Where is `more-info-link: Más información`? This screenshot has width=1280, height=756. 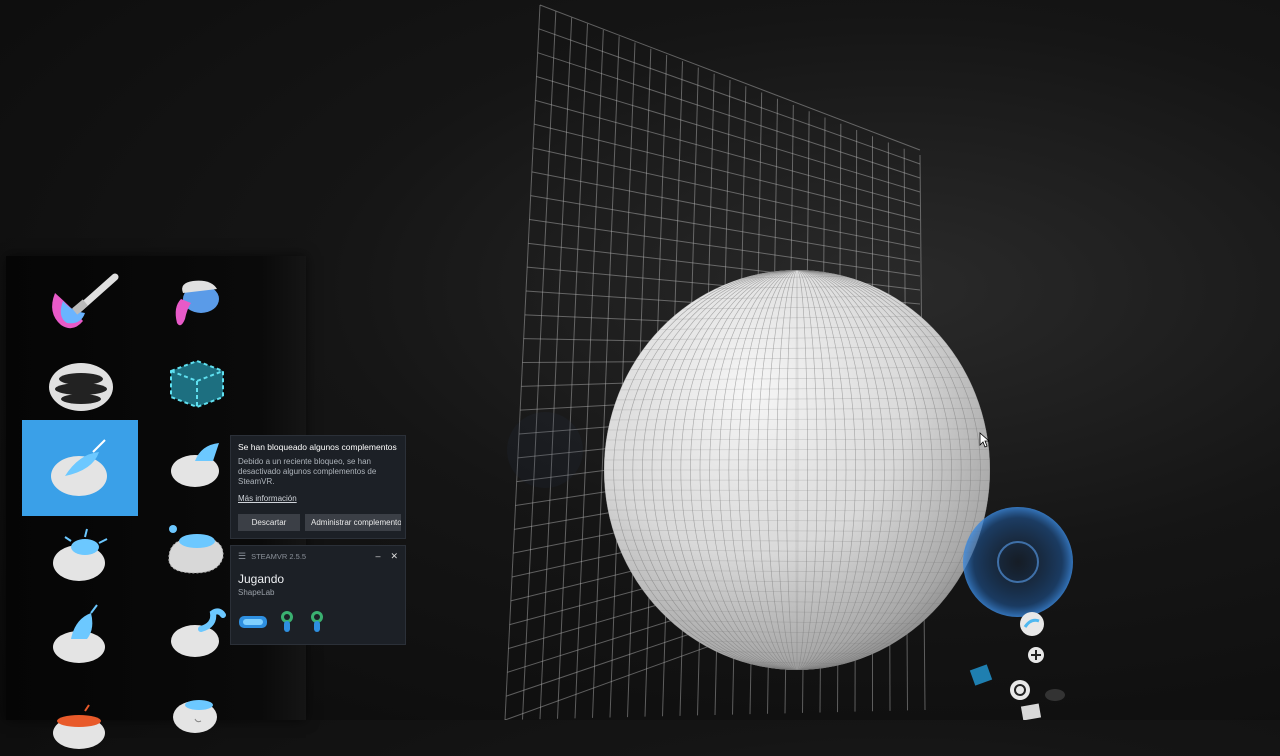 more-info-link: Más información is located at coordinates (318, 498).